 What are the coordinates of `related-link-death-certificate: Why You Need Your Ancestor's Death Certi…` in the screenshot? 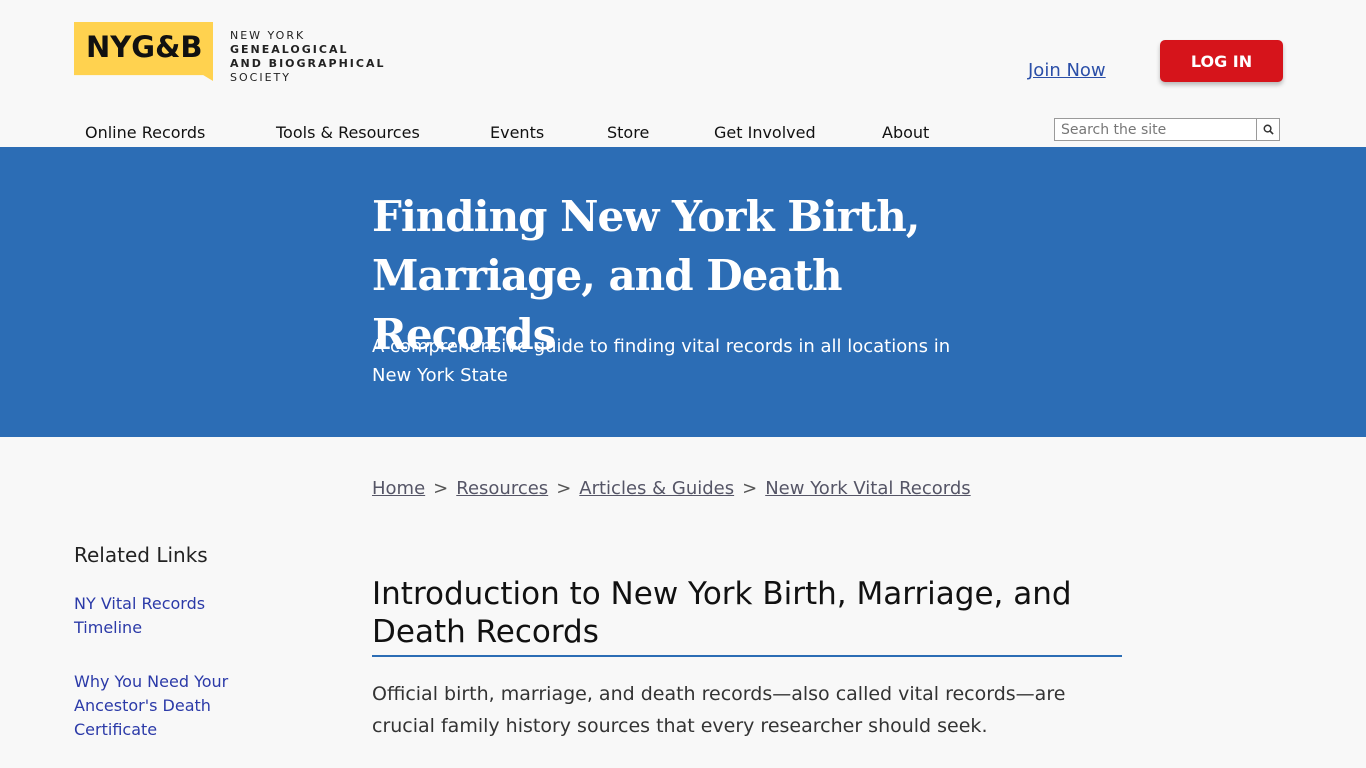 It's located at (164, 706).